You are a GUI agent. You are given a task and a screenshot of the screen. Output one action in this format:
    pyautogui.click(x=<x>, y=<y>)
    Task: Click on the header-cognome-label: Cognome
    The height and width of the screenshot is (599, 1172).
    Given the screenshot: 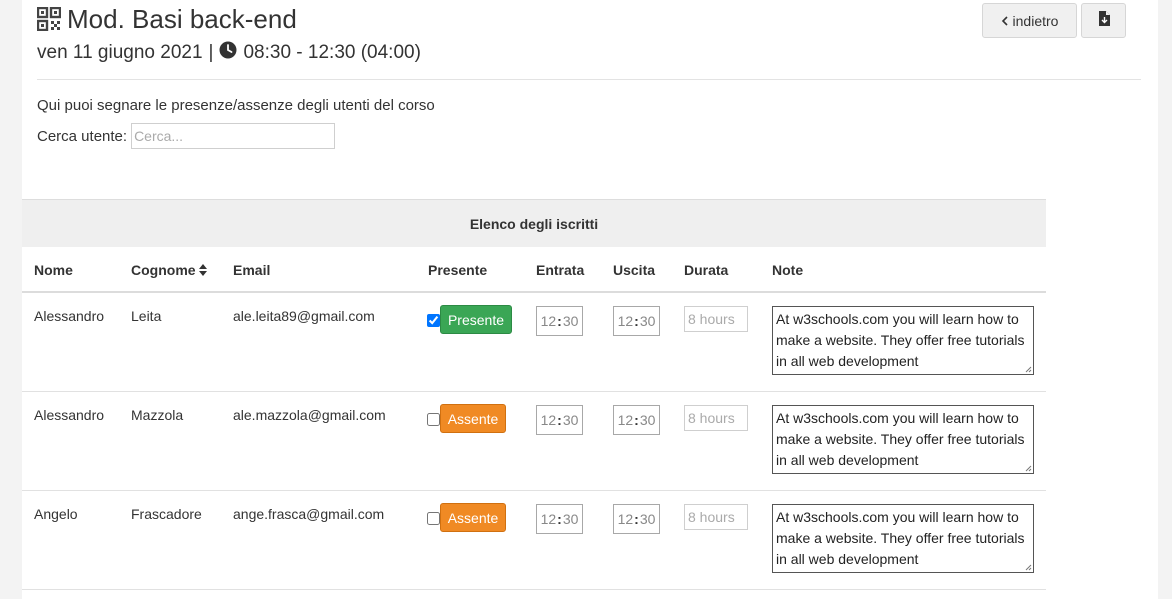 What is the action you would take?
    pyautogui.click(x=163, y=270)
    